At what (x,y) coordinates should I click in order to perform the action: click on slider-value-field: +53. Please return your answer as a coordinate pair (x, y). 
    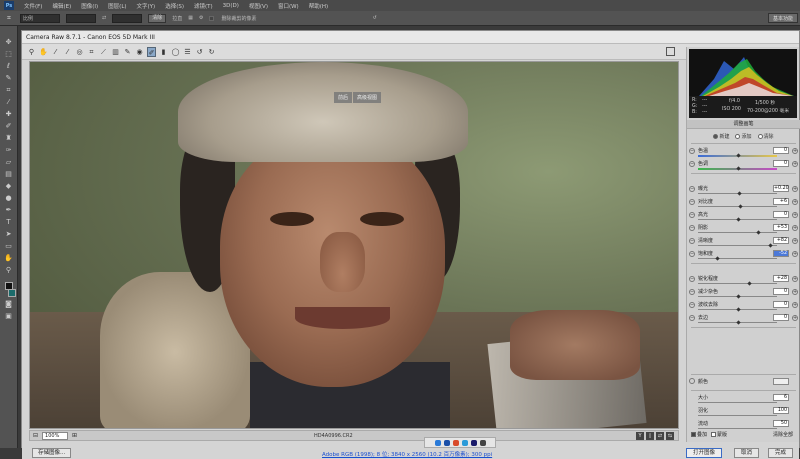
    Looking at the image, I should click on (781, 227).